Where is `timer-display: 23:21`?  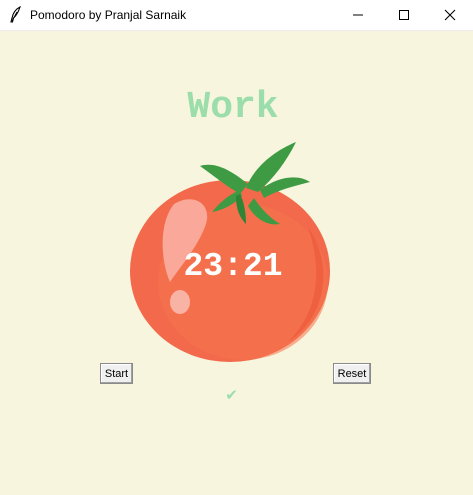
timer-display: 23:21 is located at coordinates (233, 266).